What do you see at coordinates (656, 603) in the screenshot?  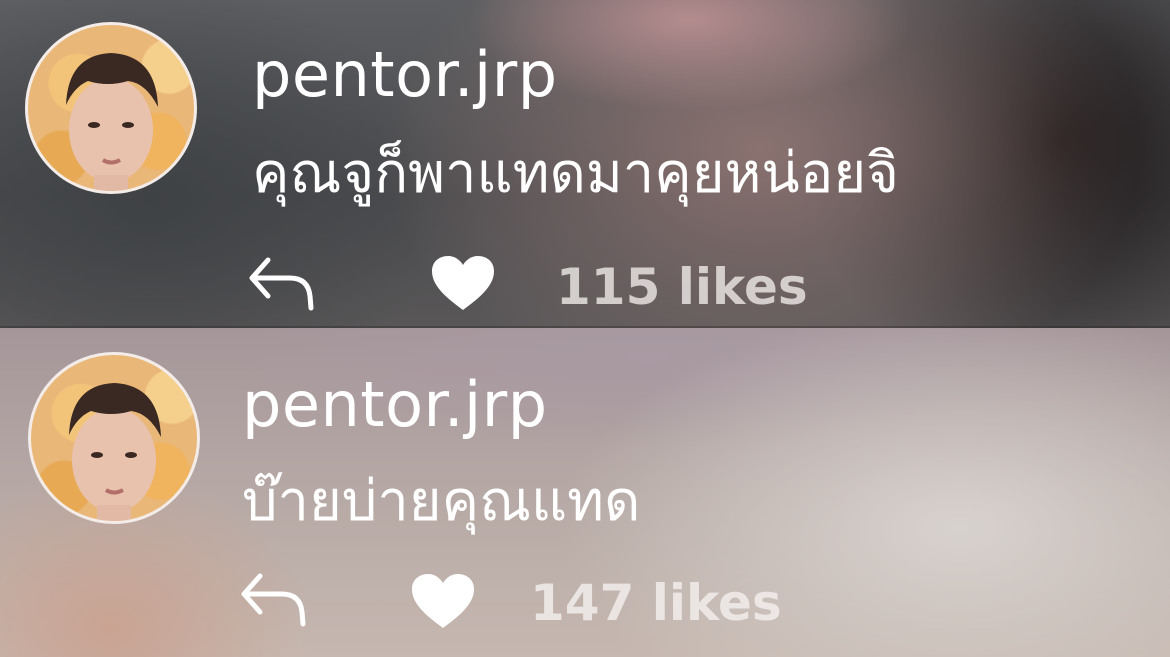 I see `likes-count: 147 likes` at bounding box center [656, 603].